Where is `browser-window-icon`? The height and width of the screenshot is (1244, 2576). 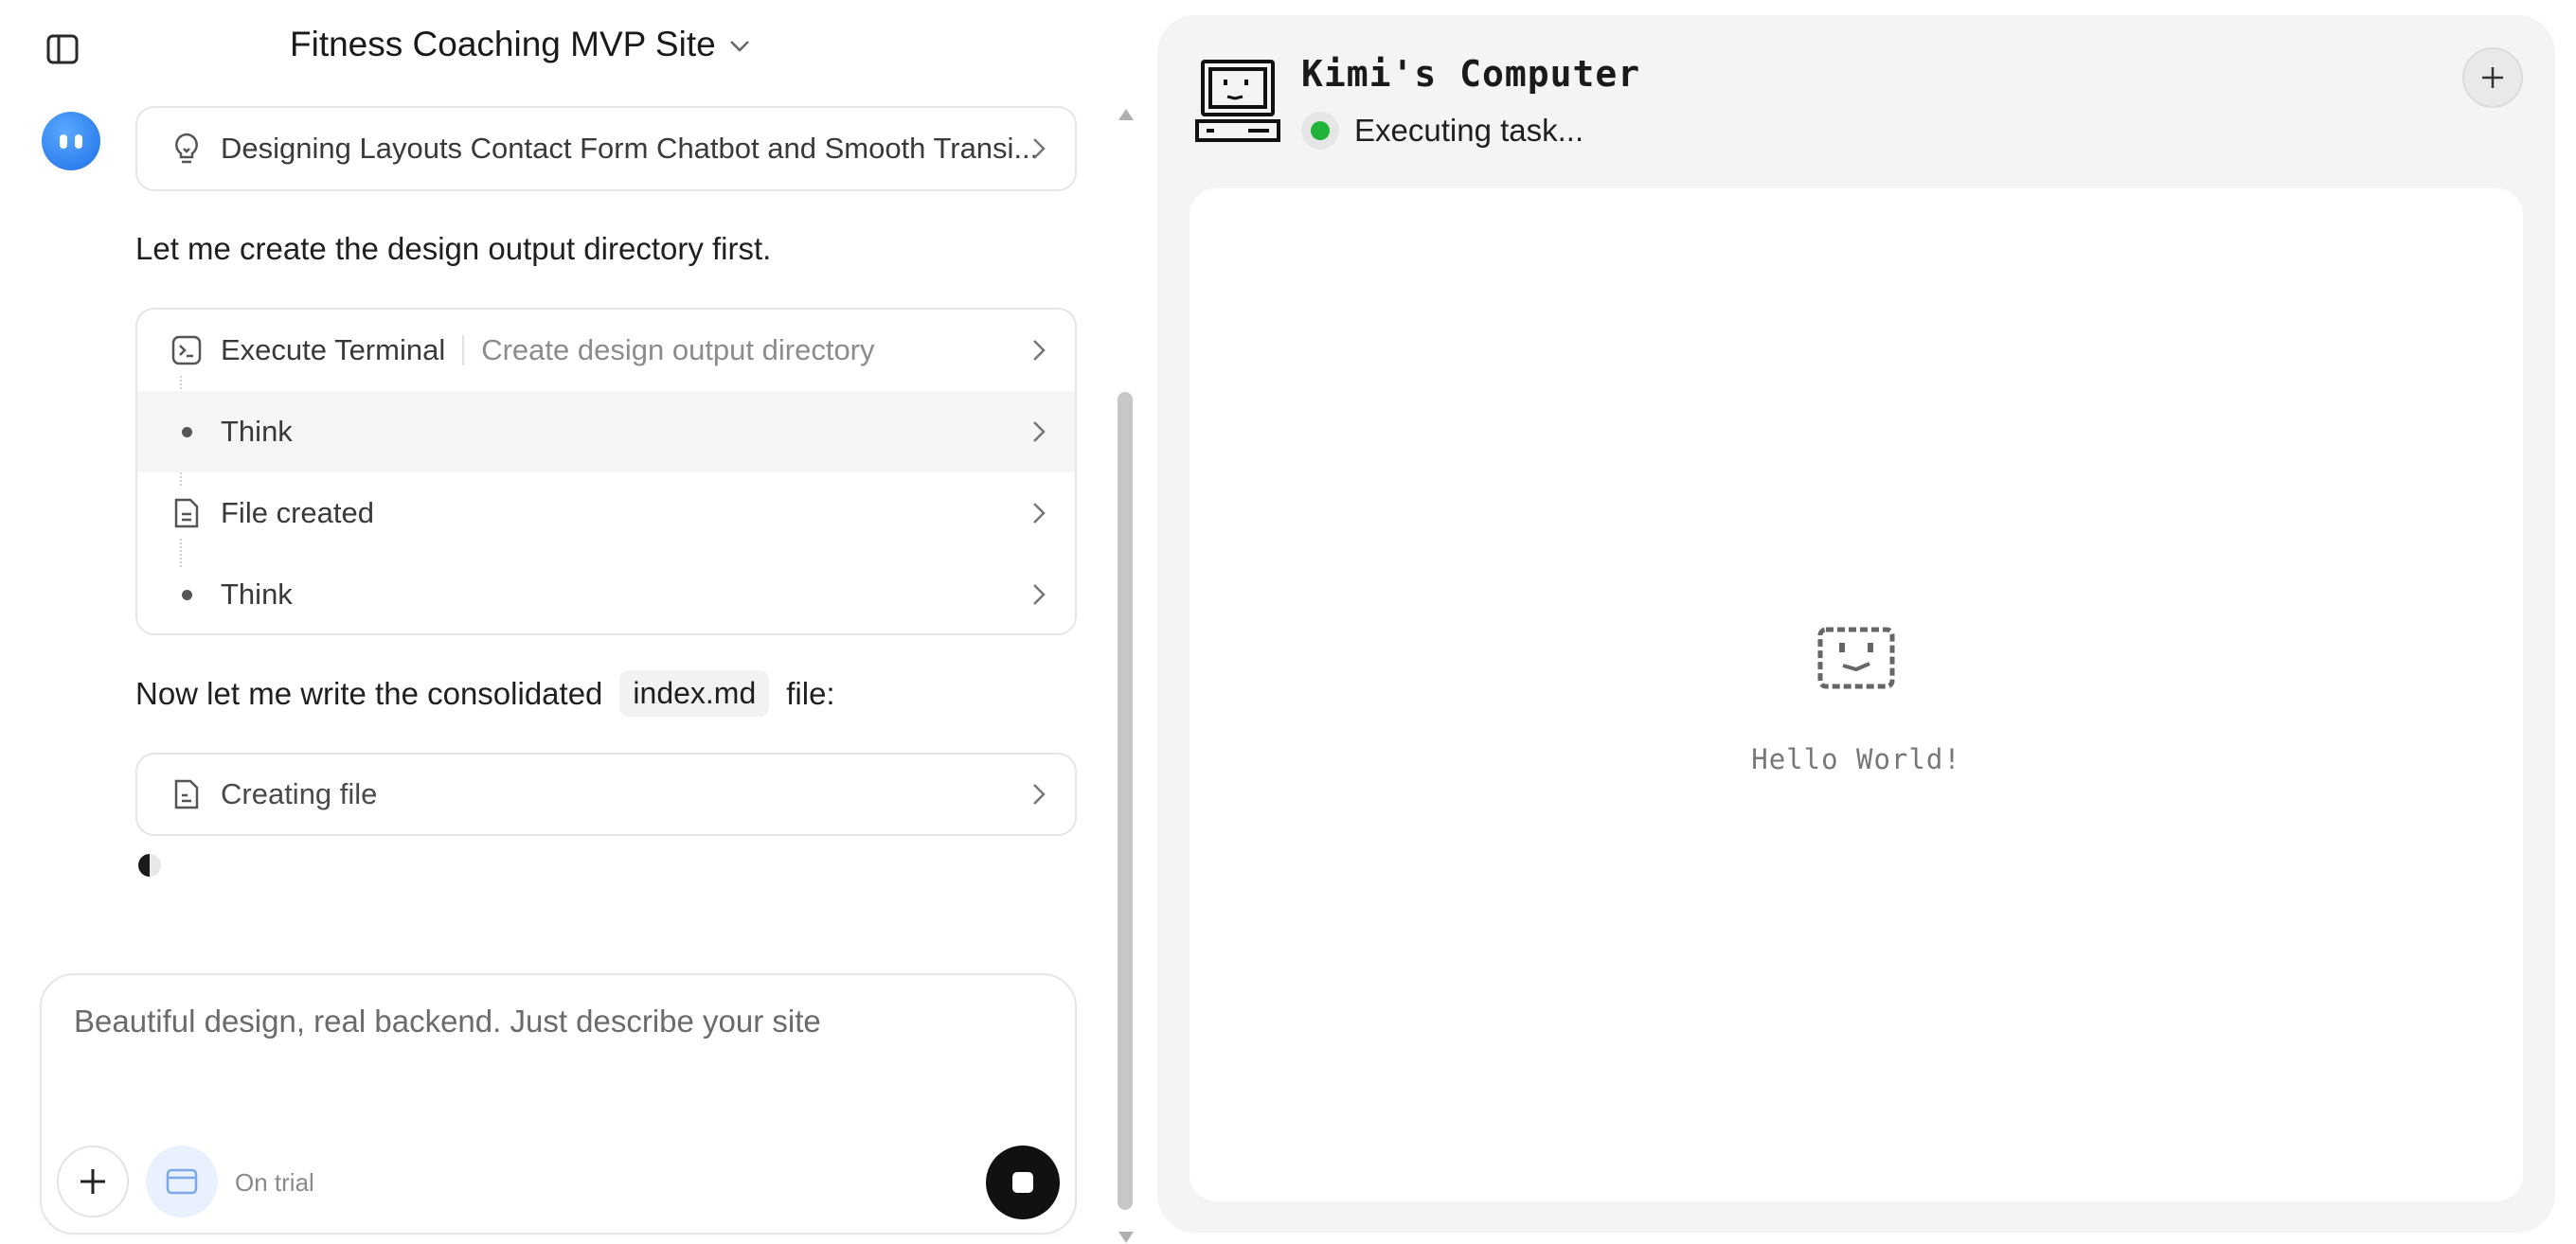
browser-window-icon is located at coordinates (182, 1181).